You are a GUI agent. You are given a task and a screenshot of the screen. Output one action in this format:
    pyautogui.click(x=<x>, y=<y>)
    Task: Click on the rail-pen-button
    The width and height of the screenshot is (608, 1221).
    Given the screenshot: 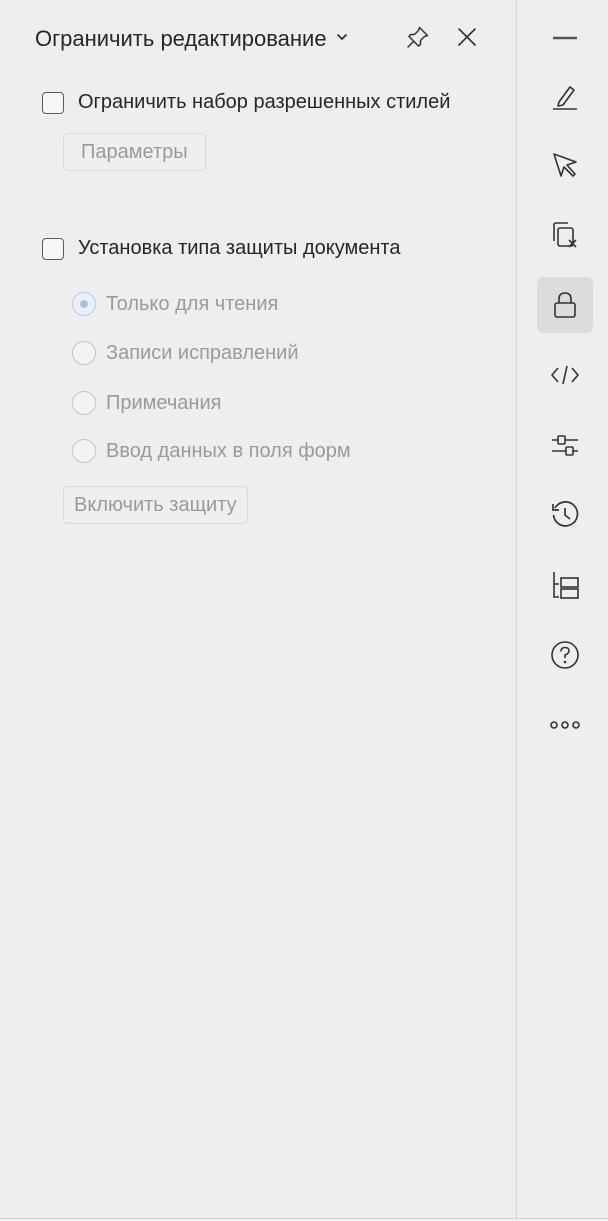 What is the action you would take?
    pyautogui.click(x=565, y=97)
    